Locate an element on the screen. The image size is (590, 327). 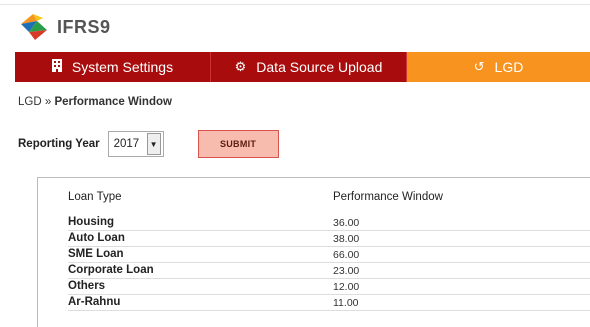
history-icon: ↺ is located at coordinates (479, 66).